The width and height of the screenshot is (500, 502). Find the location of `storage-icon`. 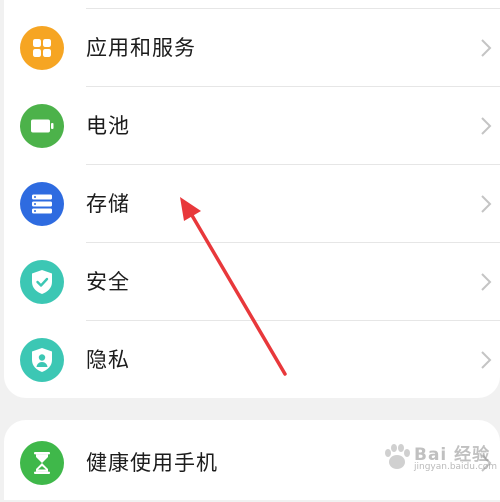

storage-icon is located at coordinates (42, 204).